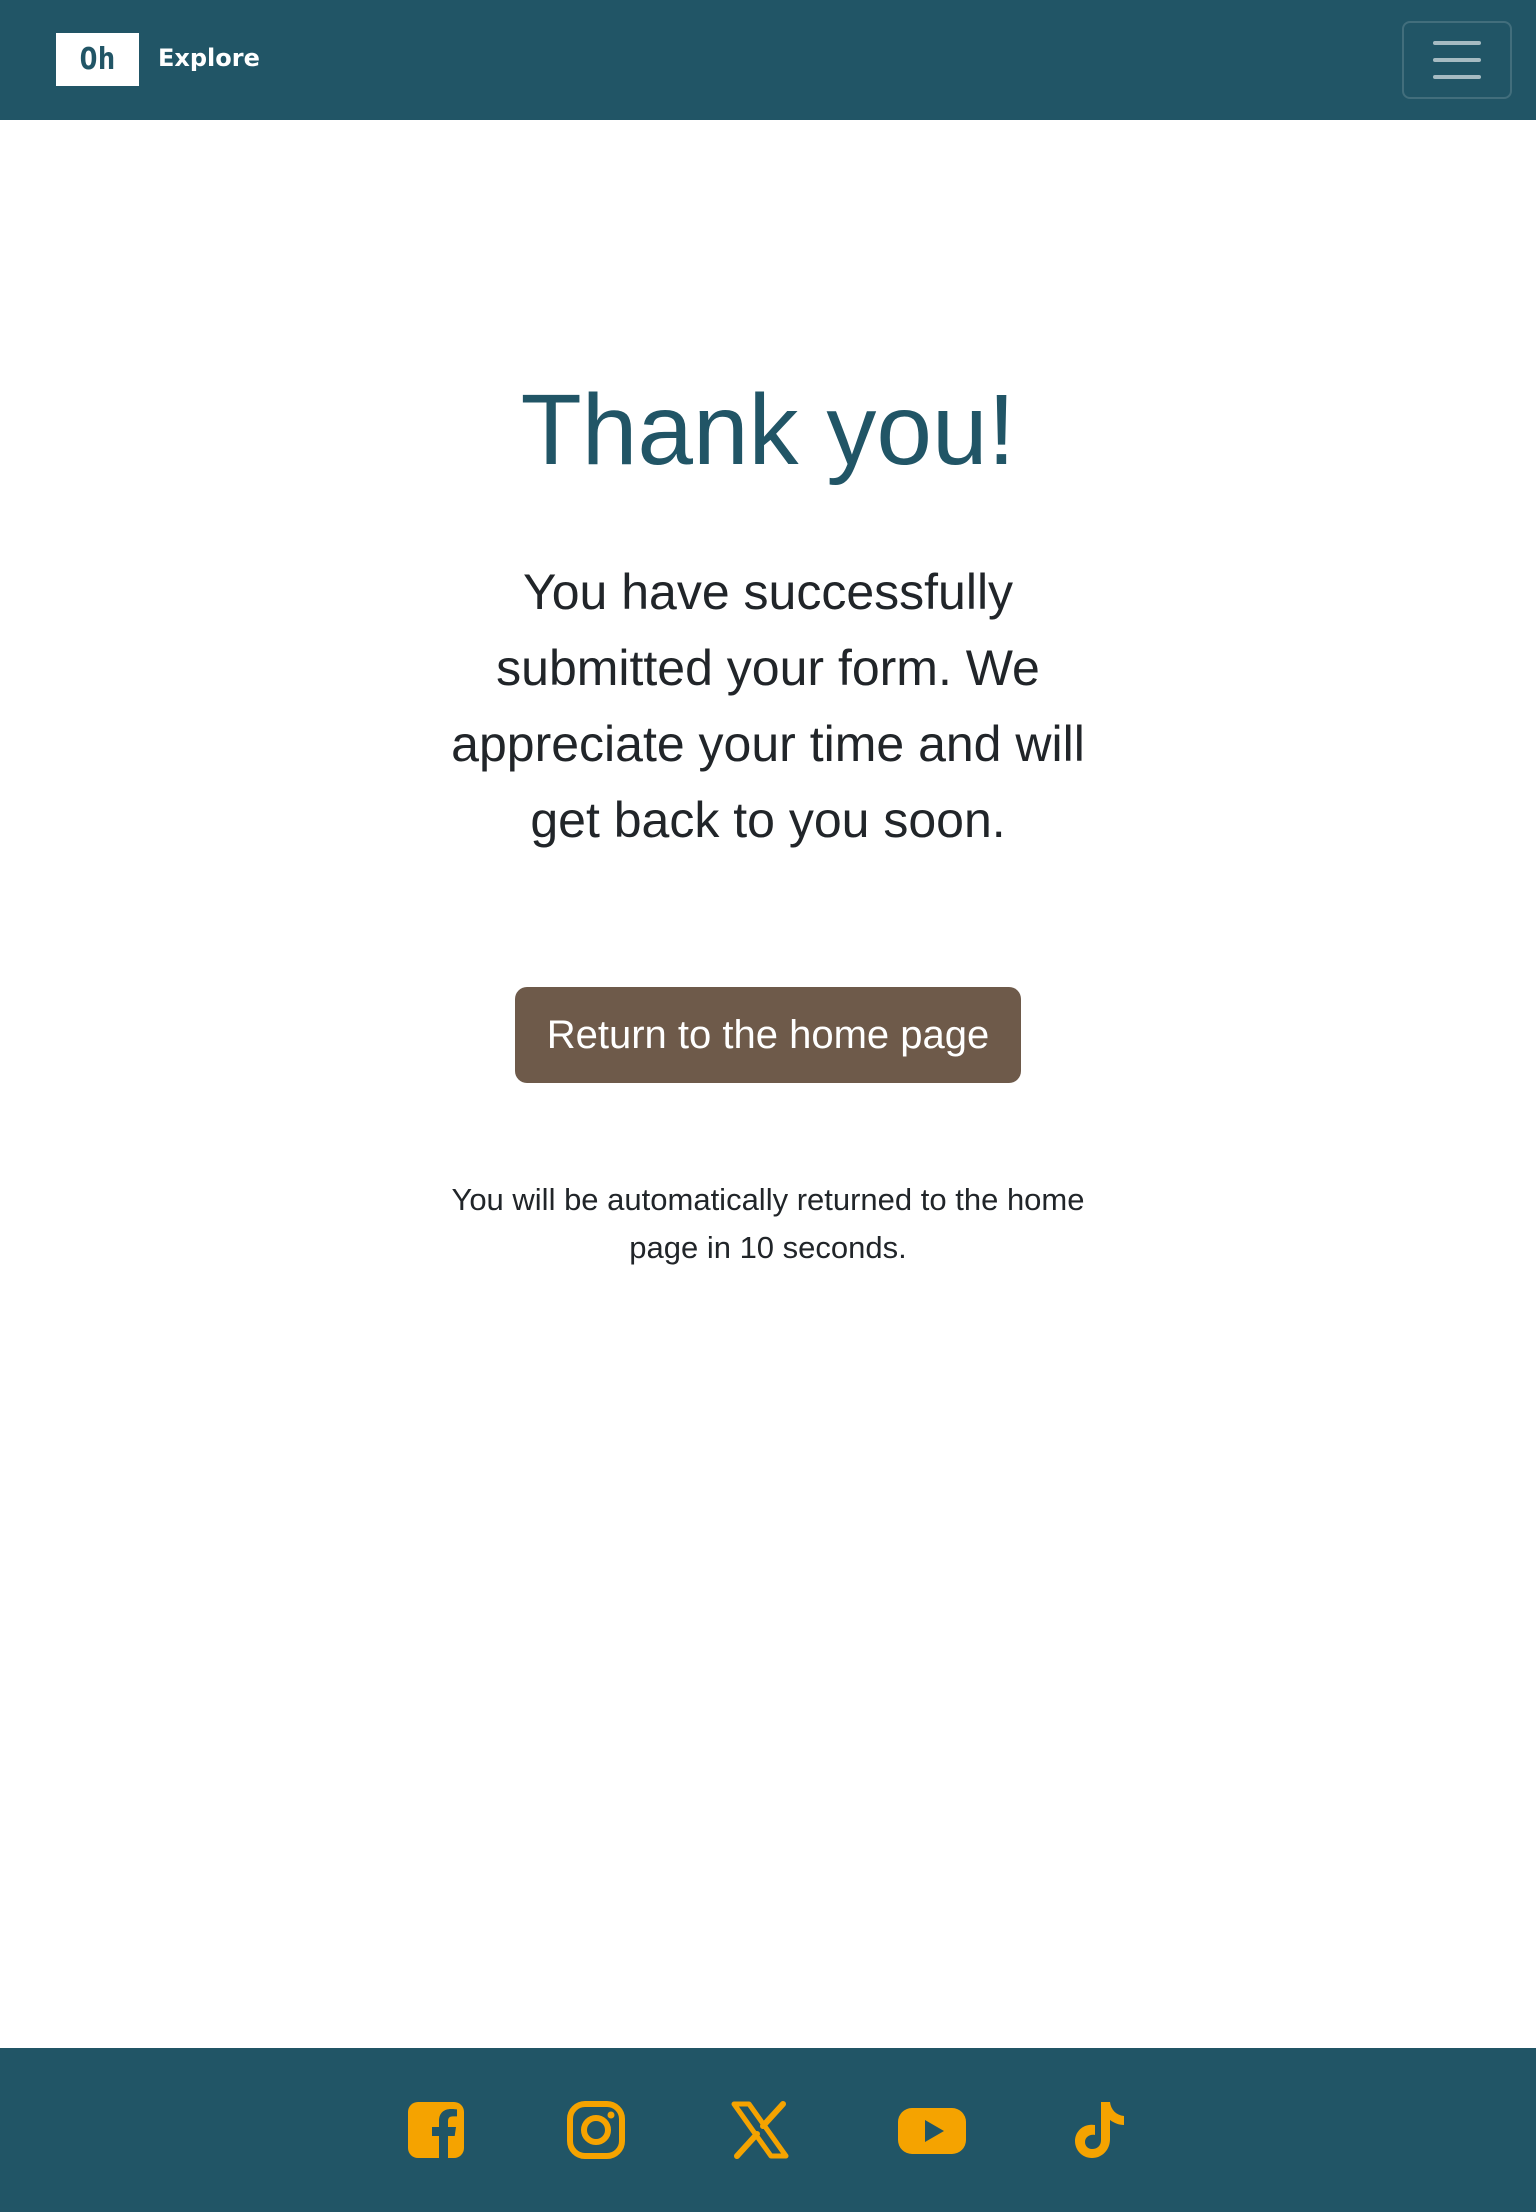  I want to click on youtube-icon, so click(932, 2131).